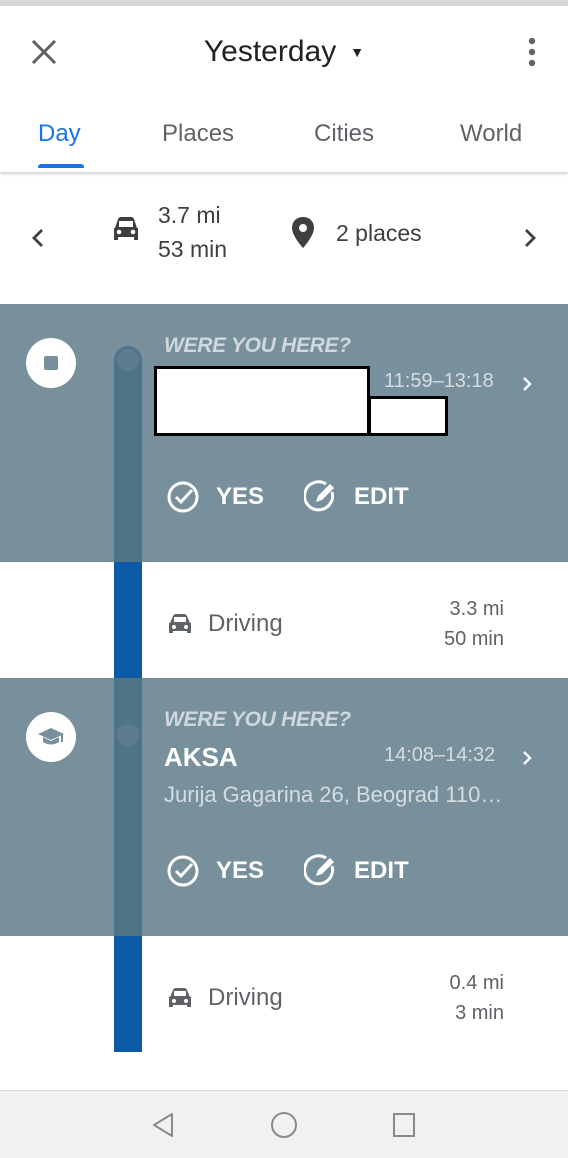  What do you see at coordinates (476, 609) in the screenshot?
I see `drive-distance: 3.3 mi` at bounding box center [476, 609].